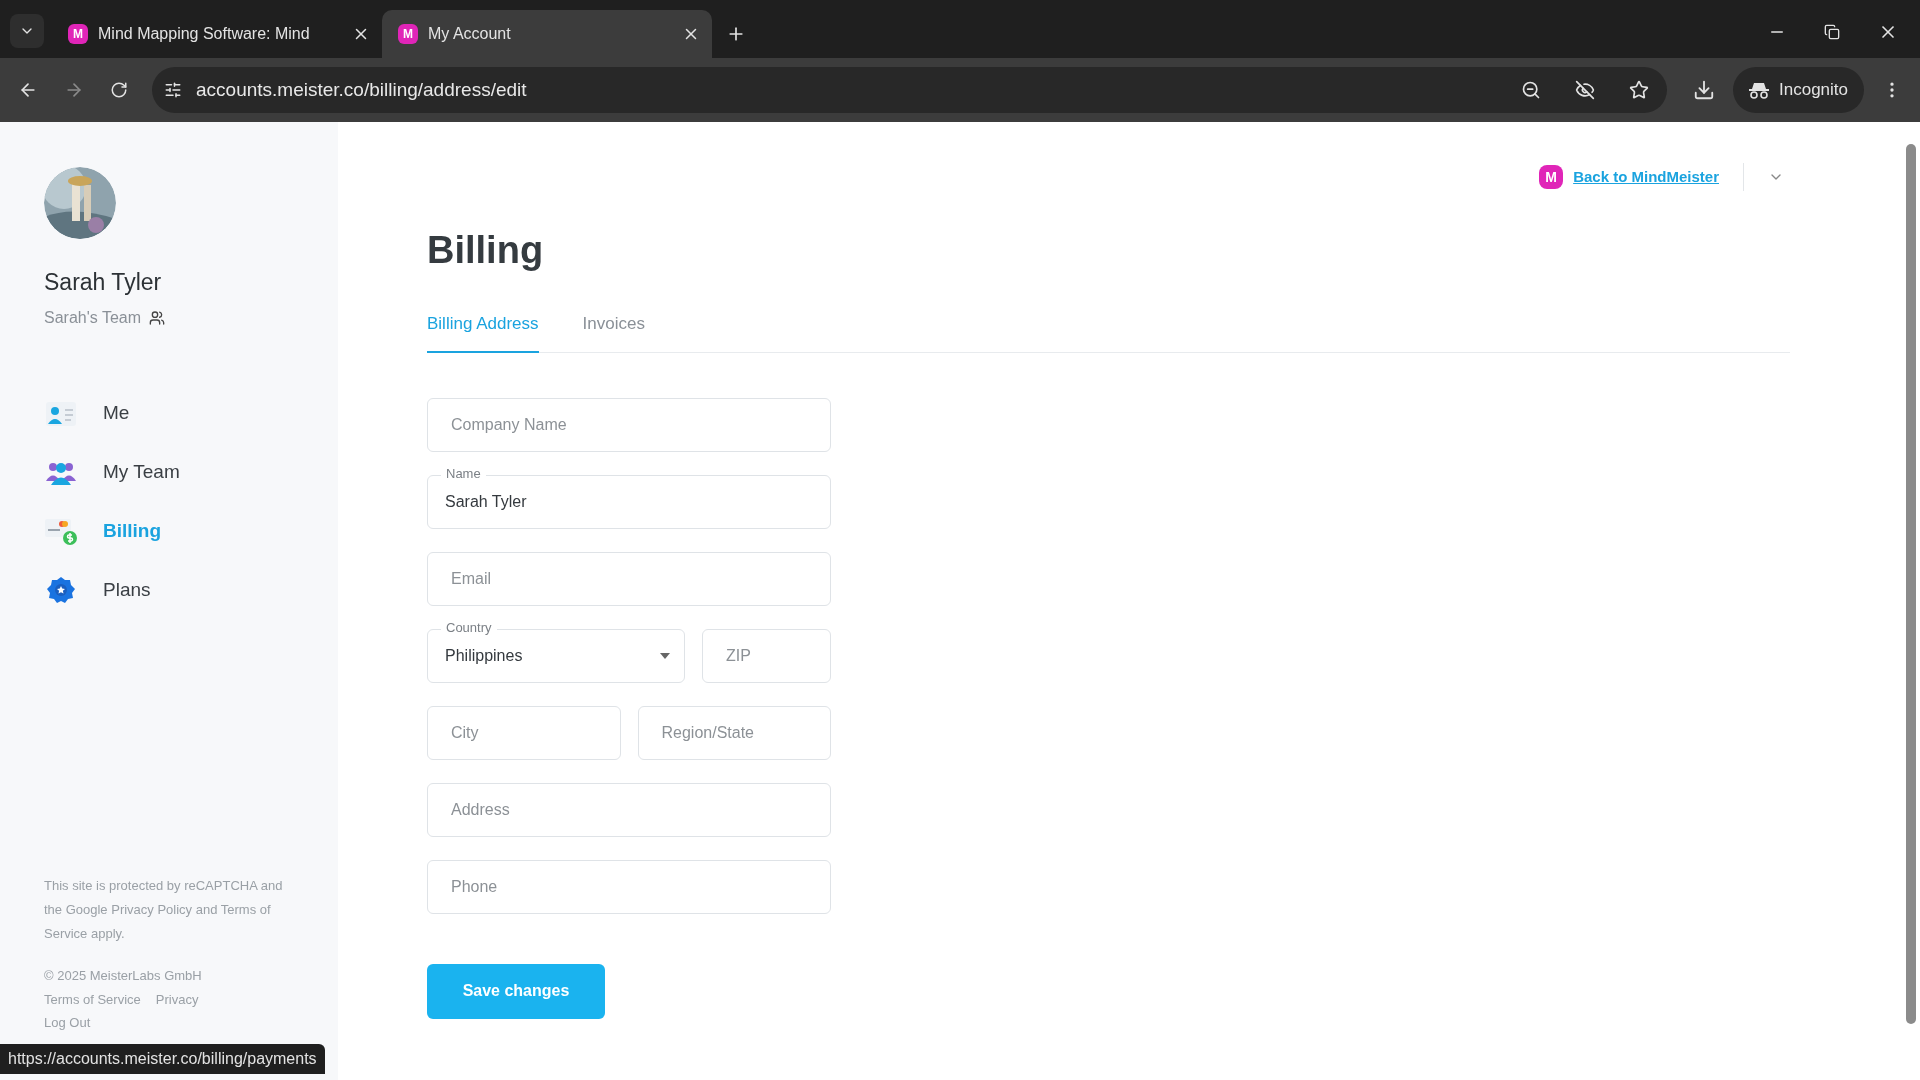 This screenshot has height=1080, width=1920. Describe the element at coordinates (629, 424) in the screenshot. I see `input-field: Company Name` at that location.